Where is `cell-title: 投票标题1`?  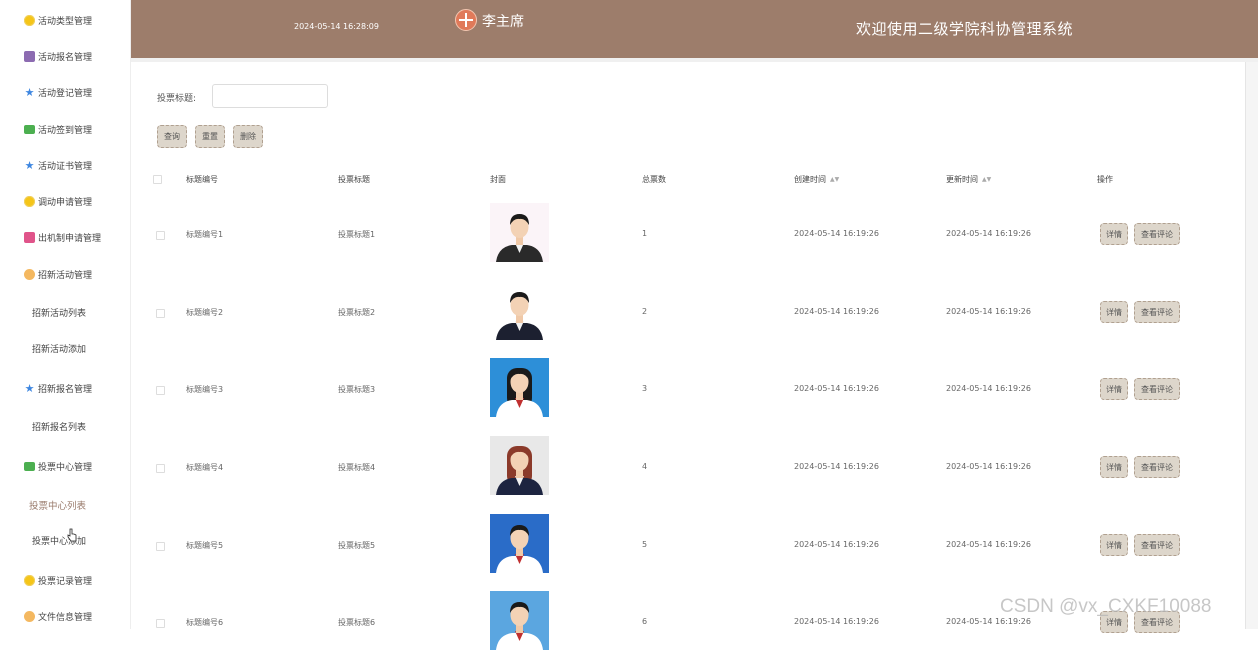
cell-title: 投票标题1 is located at coordinates (357, 234).